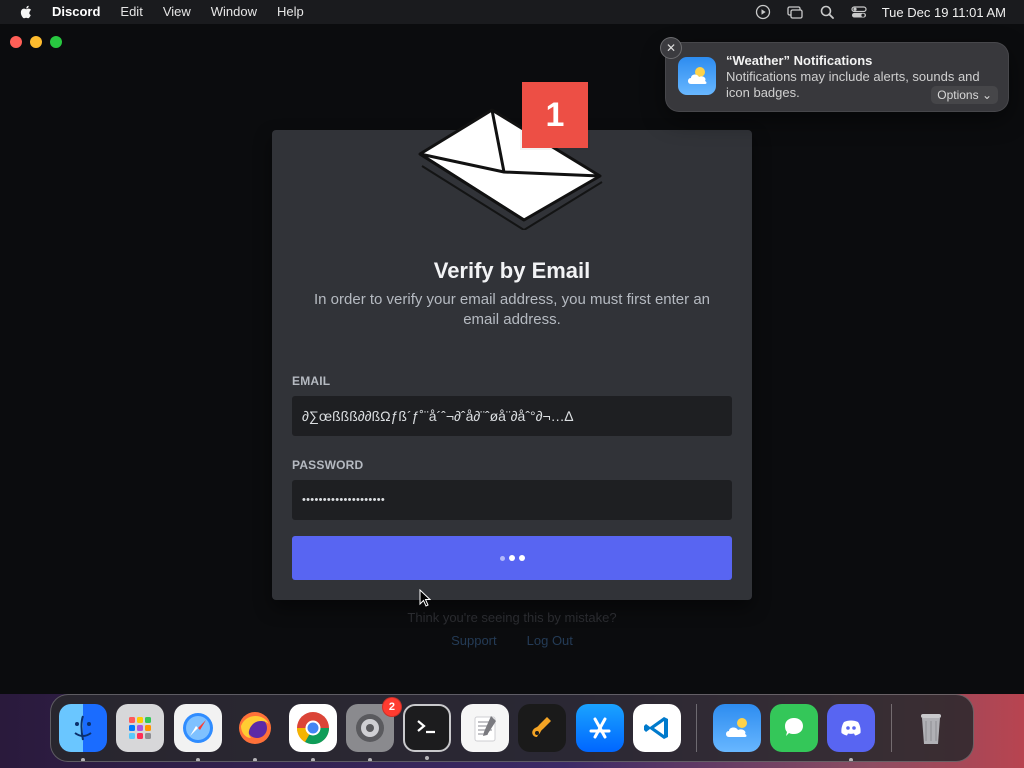 Image resolution: width=1024 pixels, height=768 pixels. What do you see at coordinates (512, 617) in the screenshot?
I see `mistake-help-text: Think you're seeing this by mistake?` at bounding box center [512, 617].